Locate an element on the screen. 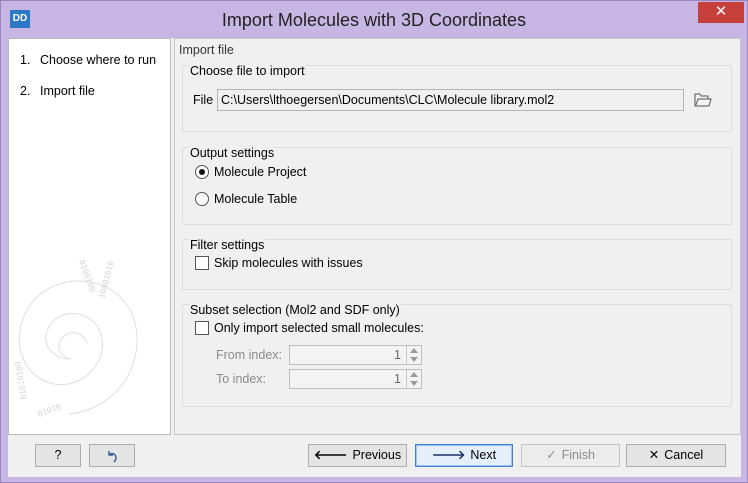 The width and height of the screenshot is (748, 483). file-label: File is located at coordinates (203, 100).